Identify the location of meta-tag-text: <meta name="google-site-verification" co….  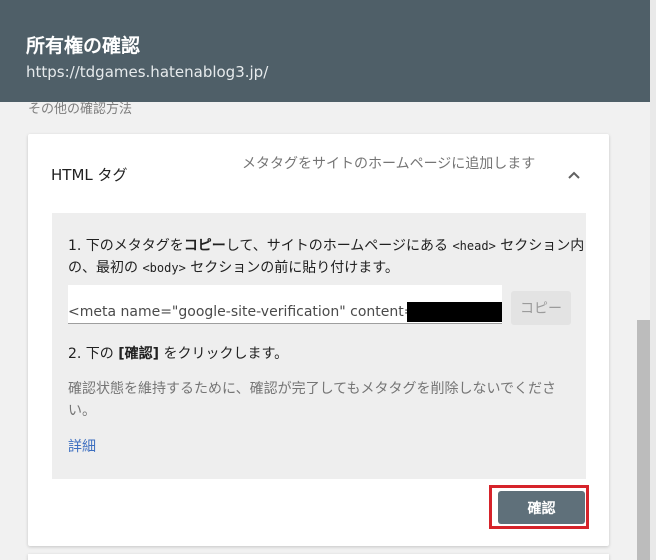
(245, 312).